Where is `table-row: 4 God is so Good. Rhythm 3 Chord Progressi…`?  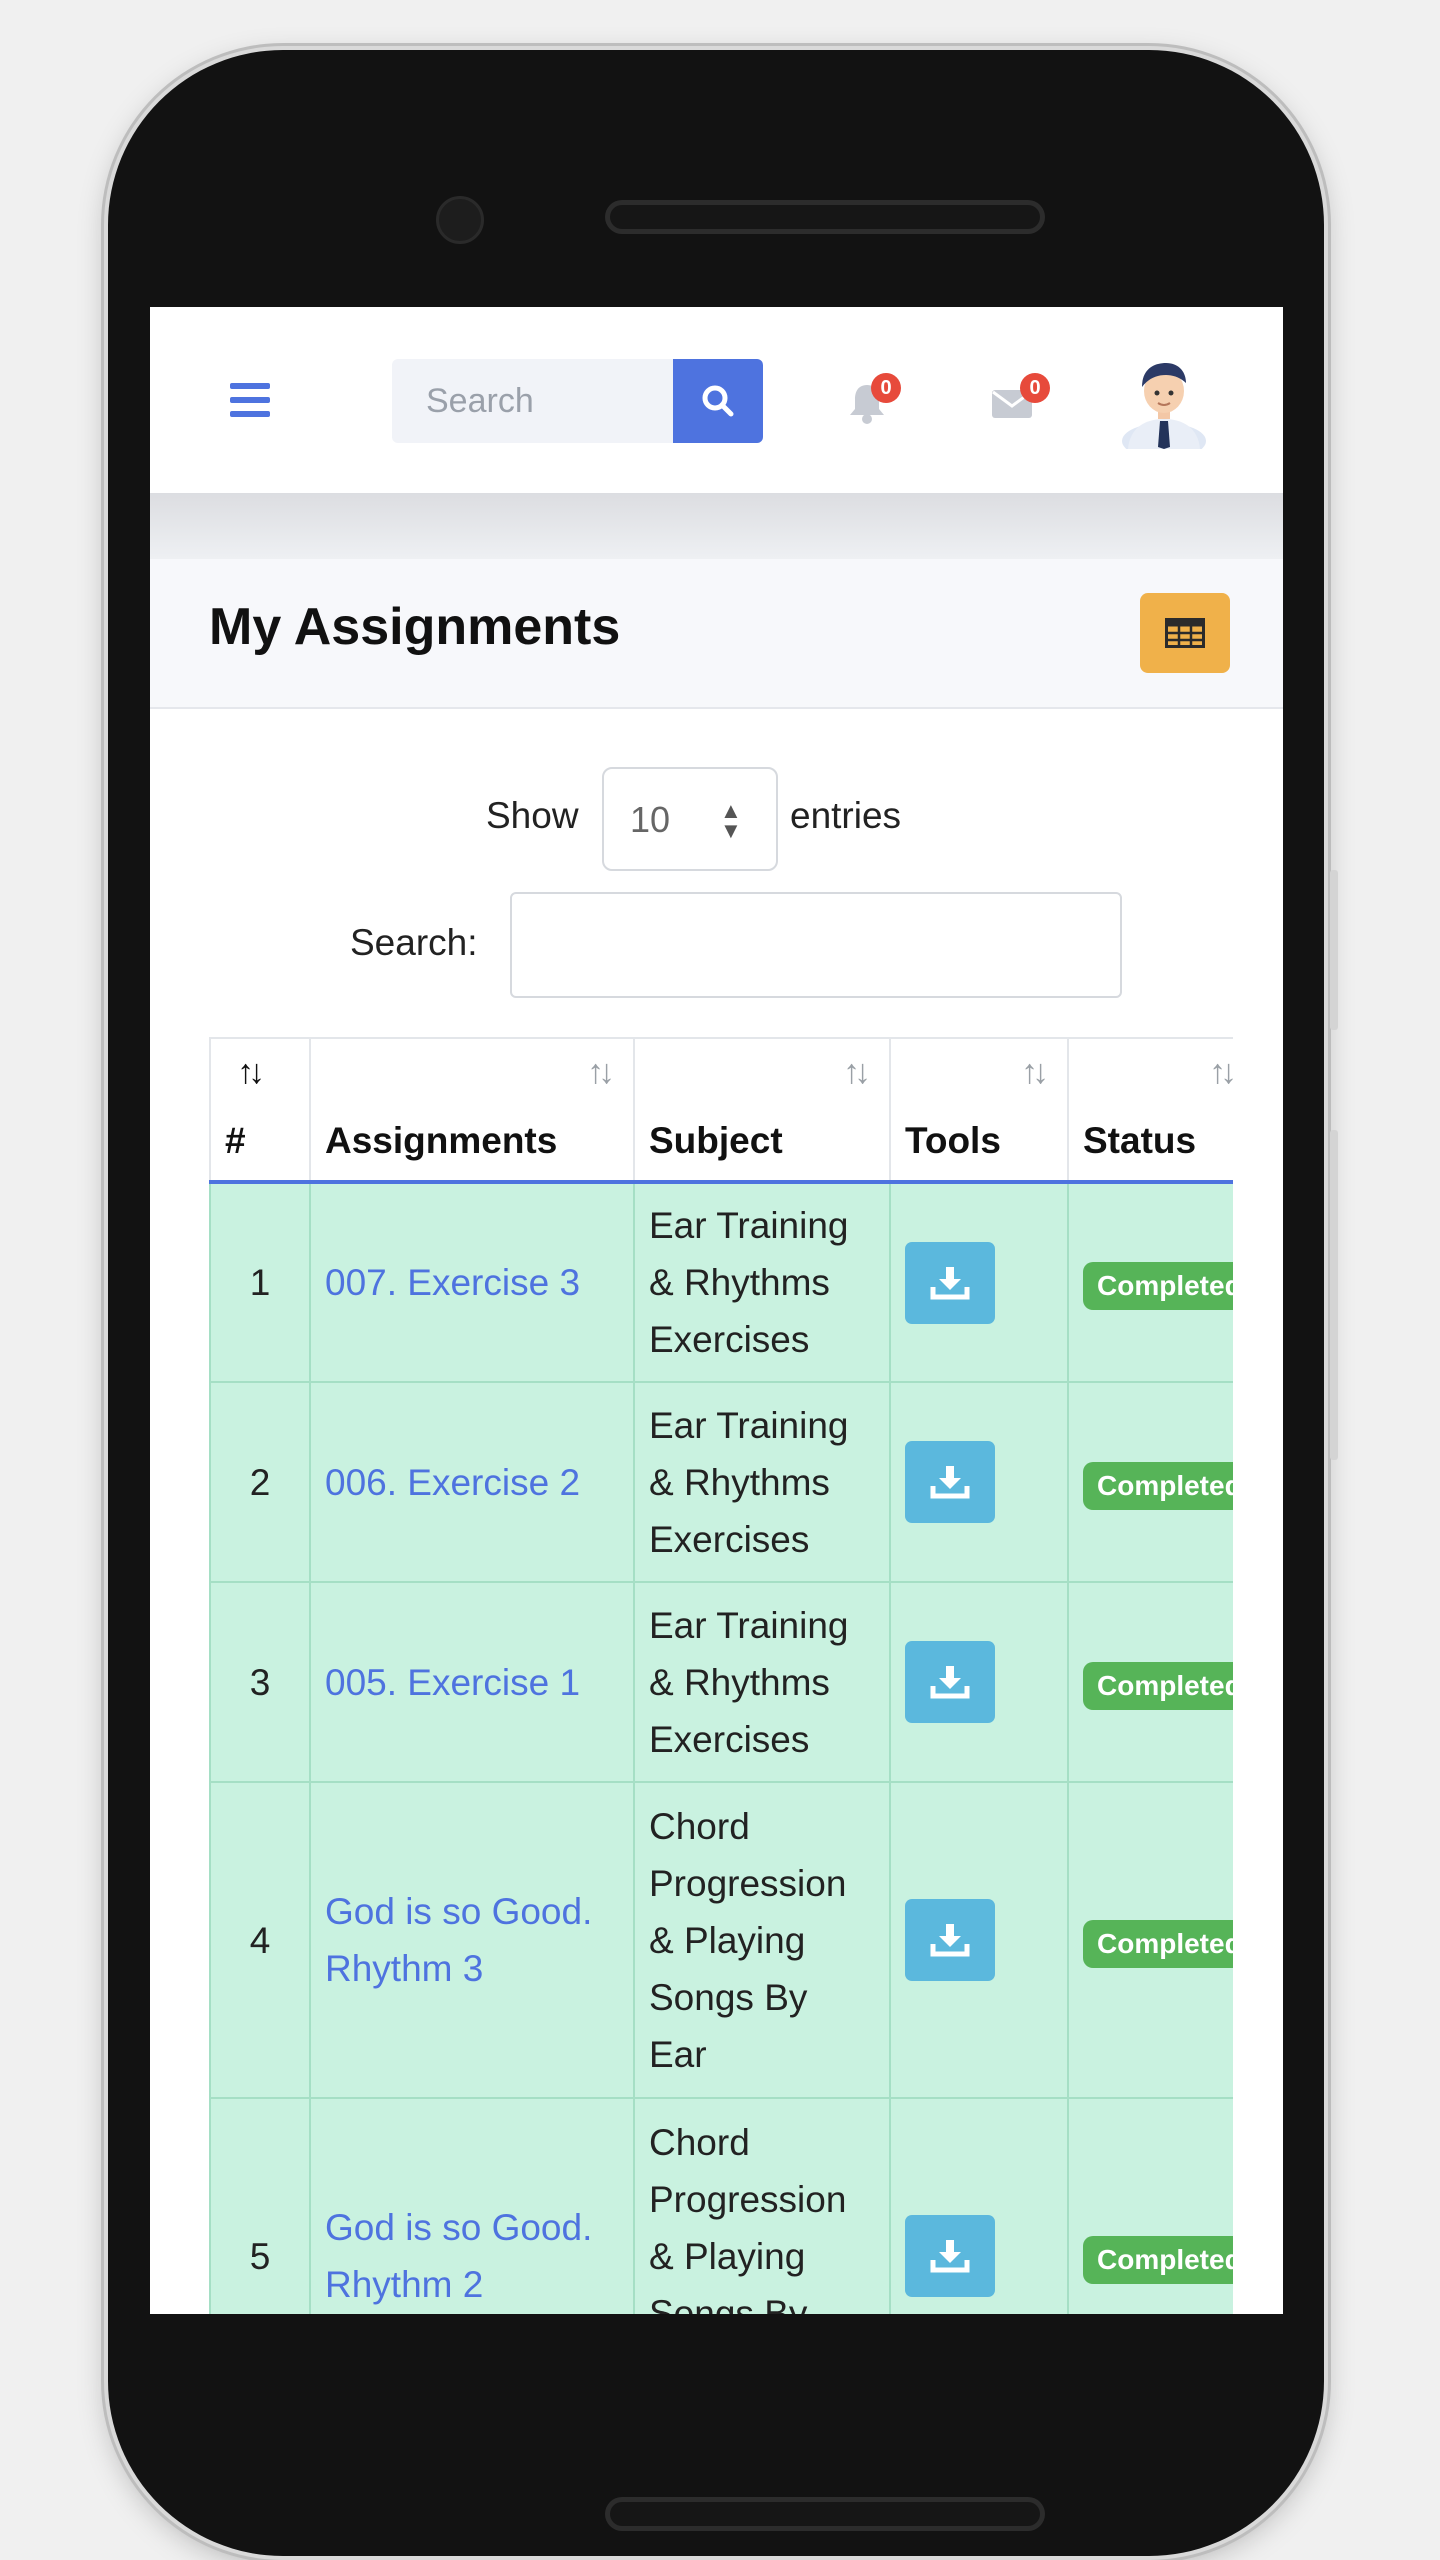 table-row: 4 God is so Good. Rhythm 3 Chord Progressi… is located at coordinates (721, 1940).